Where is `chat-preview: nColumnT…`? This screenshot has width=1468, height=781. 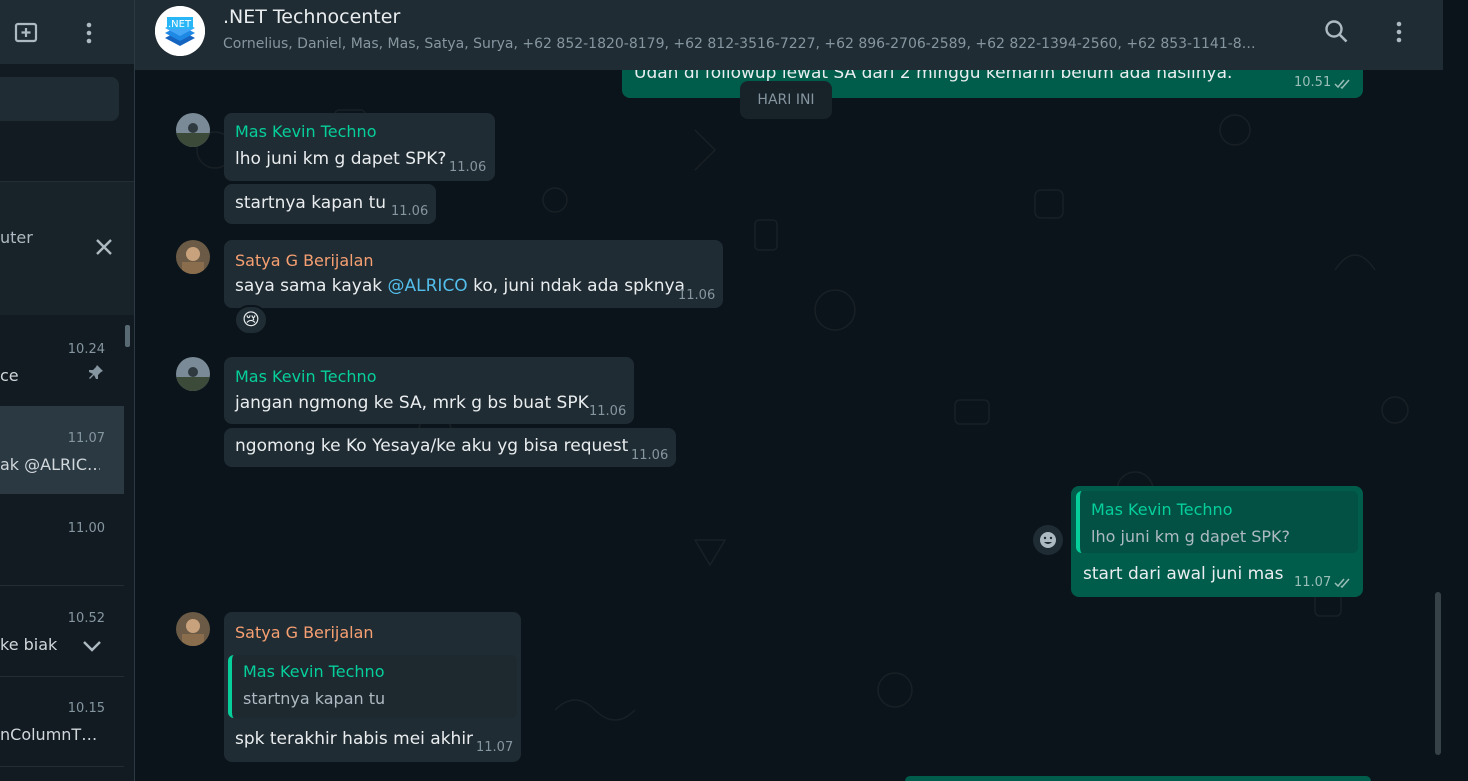 chat-preview: nColumnT… is located at coordinates (49, 734).